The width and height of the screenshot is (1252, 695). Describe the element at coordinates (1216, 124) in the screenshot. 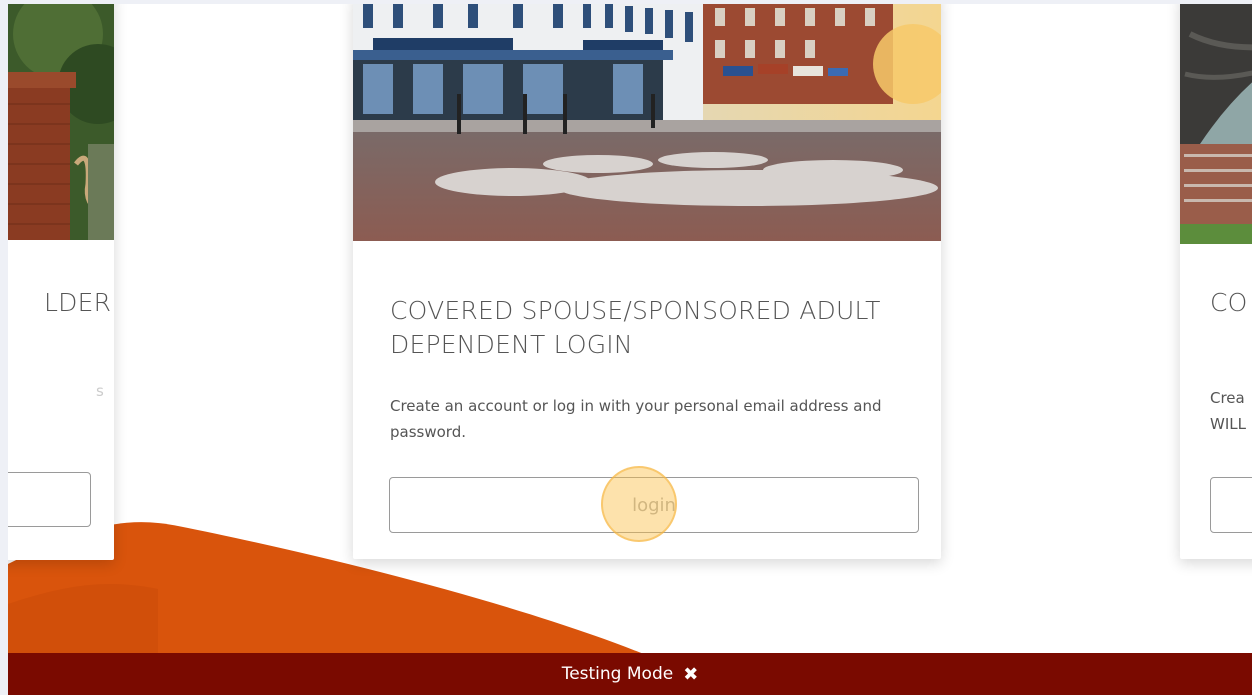

I see `stadium-image` at that location.